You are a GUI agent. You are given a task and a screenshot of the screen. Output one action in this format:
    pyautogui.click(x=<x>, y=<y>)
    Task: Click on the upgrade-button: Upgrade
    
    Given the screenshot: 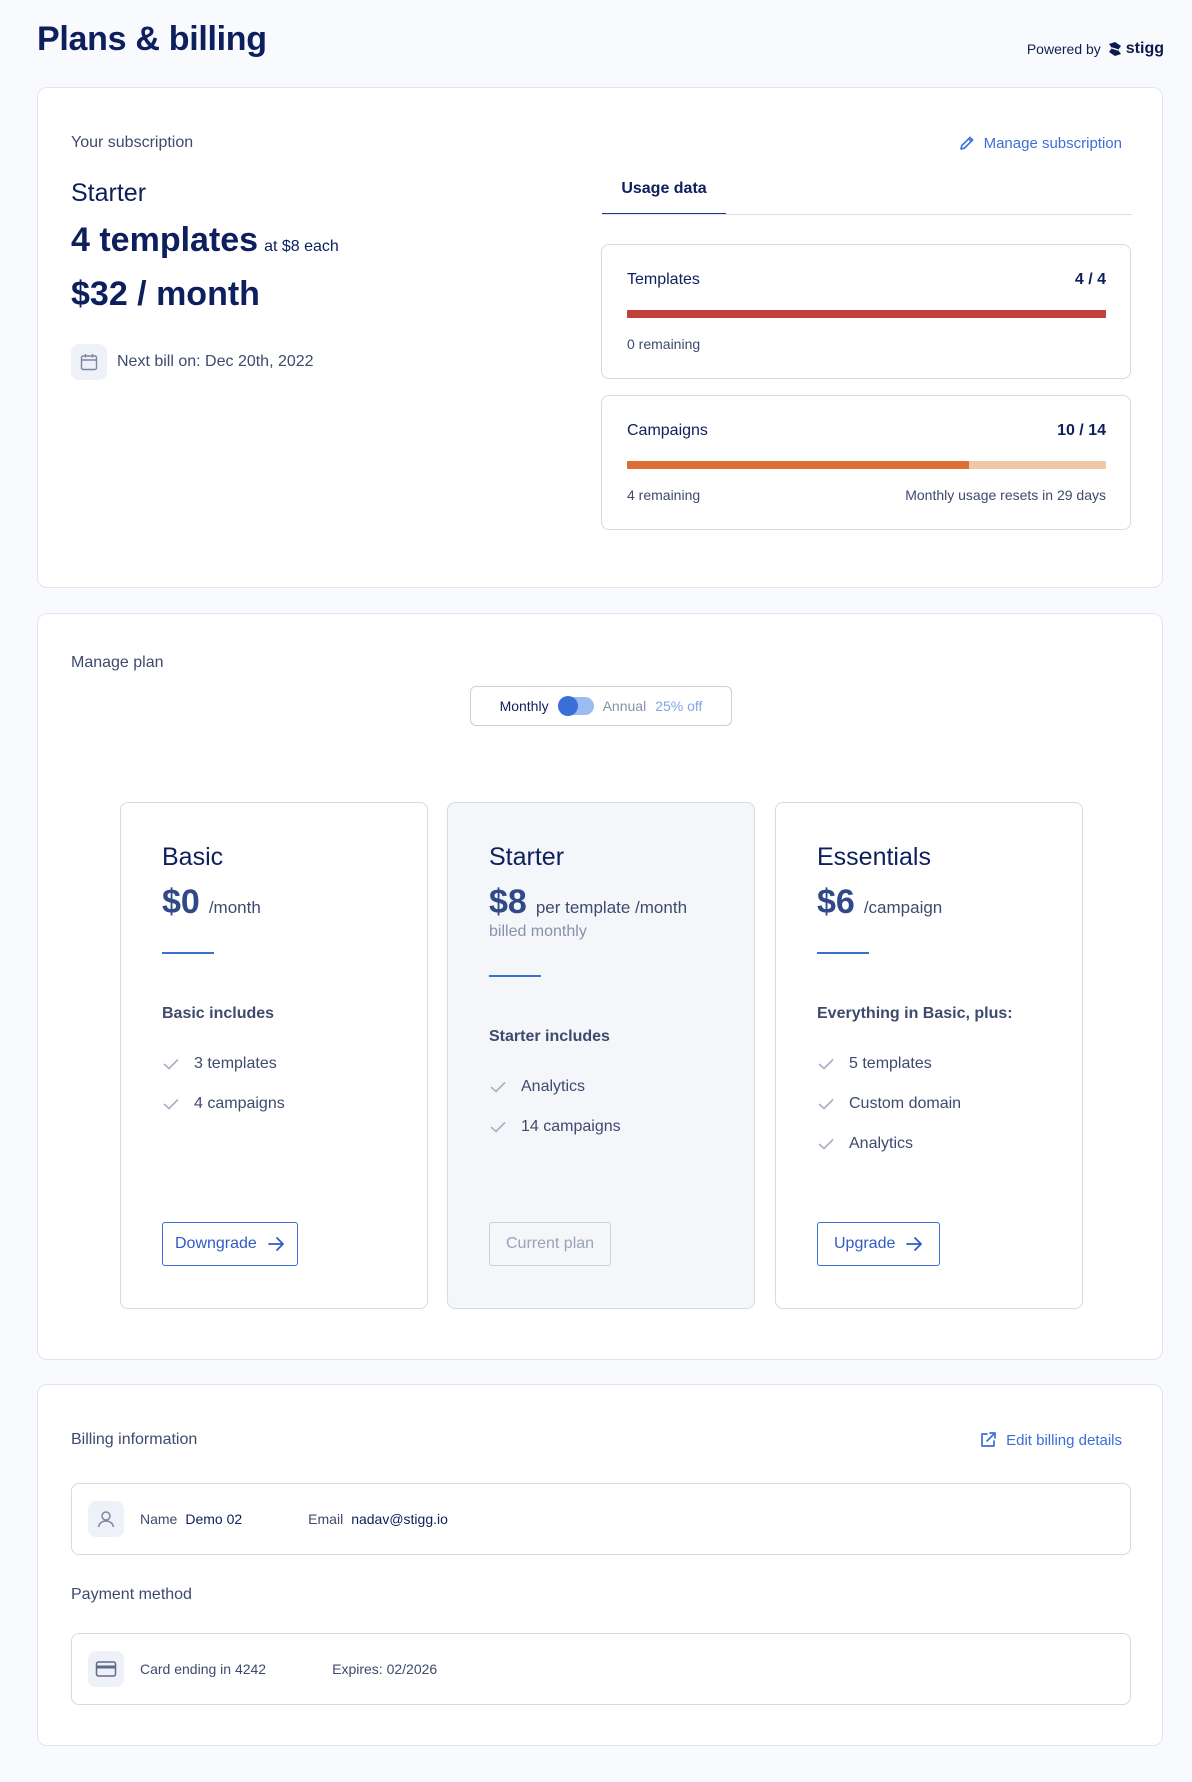 What is the action you would take?
    pyautogui.click(x=879, y=1244)
    